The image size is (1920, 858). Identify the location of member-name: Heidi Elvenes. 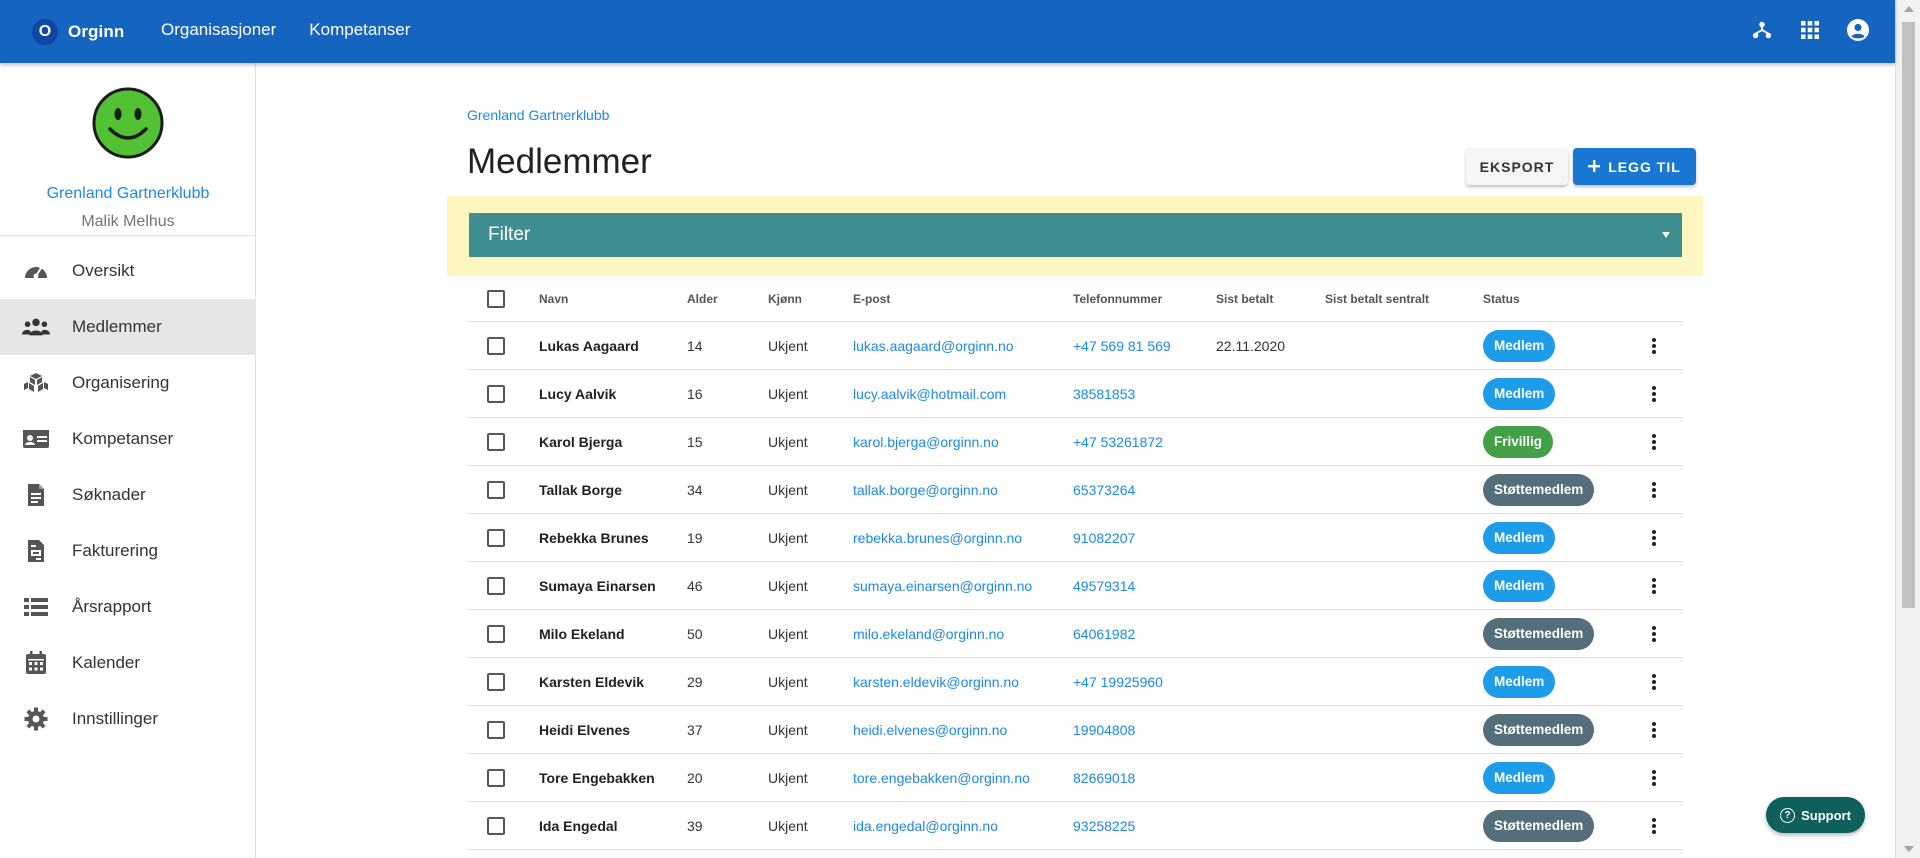
(584, 729).